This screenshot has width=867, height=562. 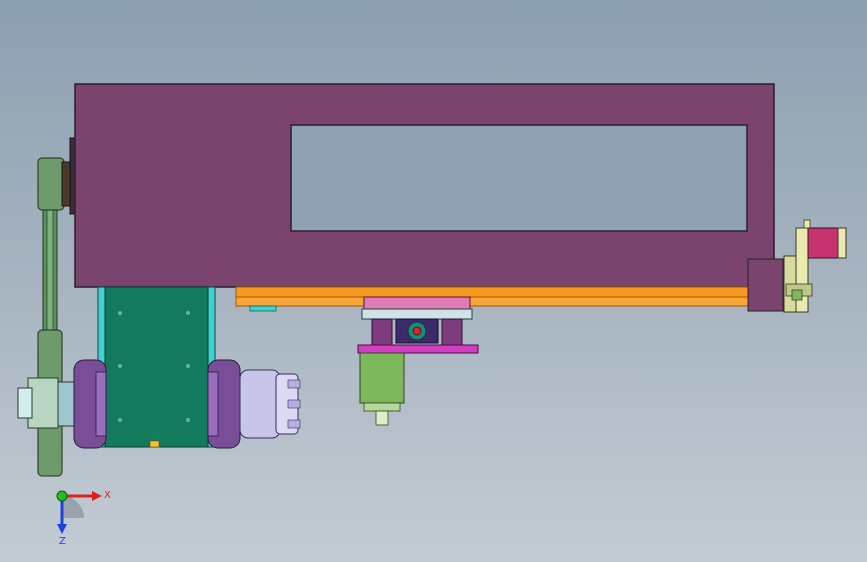 I want to click on carriage-top, so click(x=417, y=303).